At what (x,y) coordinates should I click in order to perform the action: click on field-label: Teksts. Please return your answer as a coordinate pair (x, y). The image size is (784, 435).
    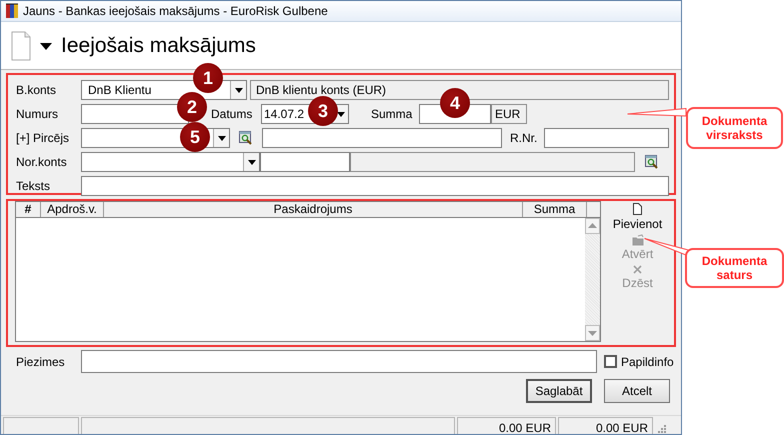
    Looking at the image, I should click on (34, 186).